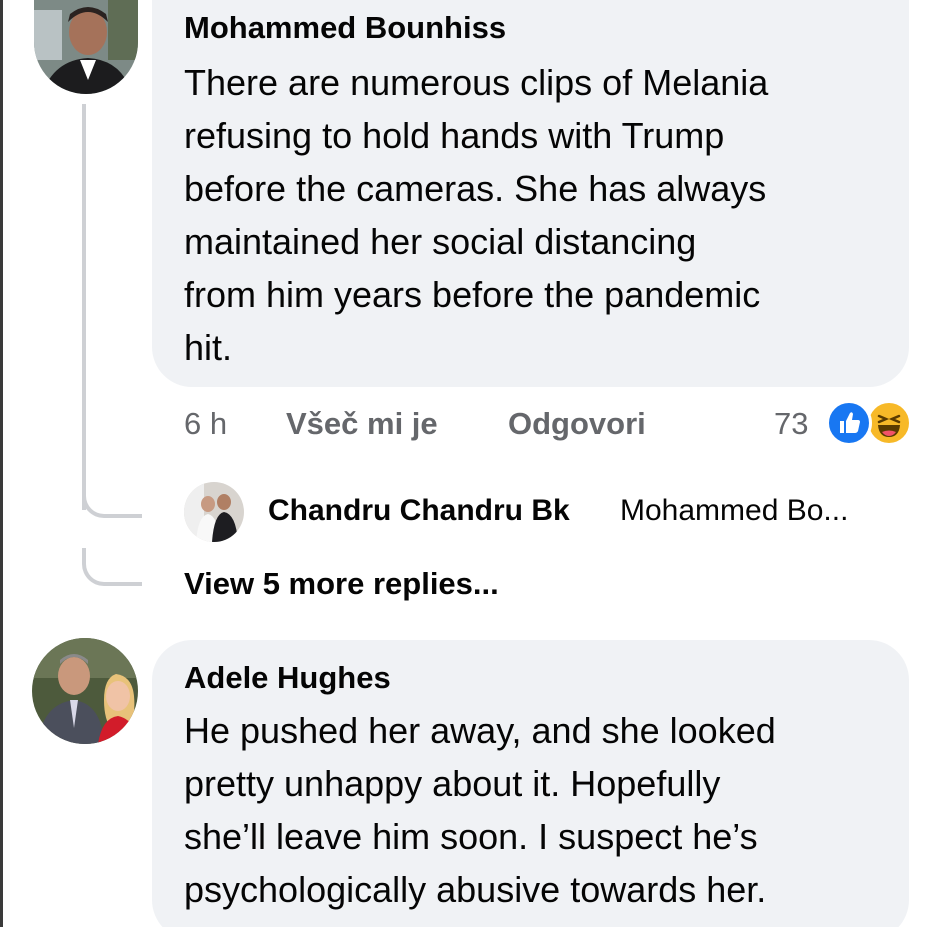  Describe the element at coordinates (849, 423) in the screenshot. I see `like-reaction-icon` at that location.